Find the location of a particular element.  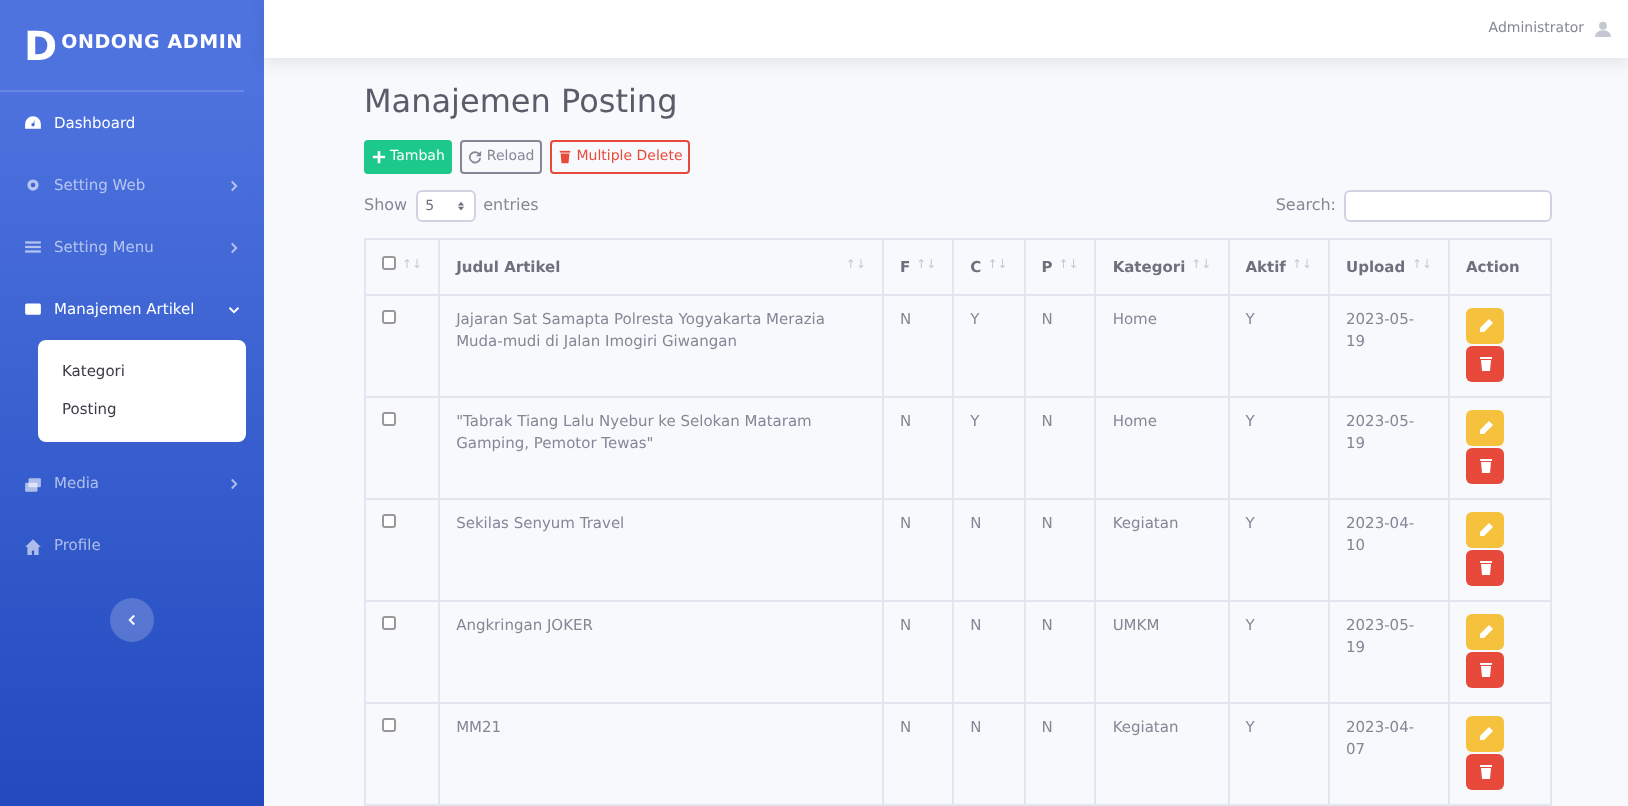

sidebar-toggle-button is located at coordinates (132, 619).